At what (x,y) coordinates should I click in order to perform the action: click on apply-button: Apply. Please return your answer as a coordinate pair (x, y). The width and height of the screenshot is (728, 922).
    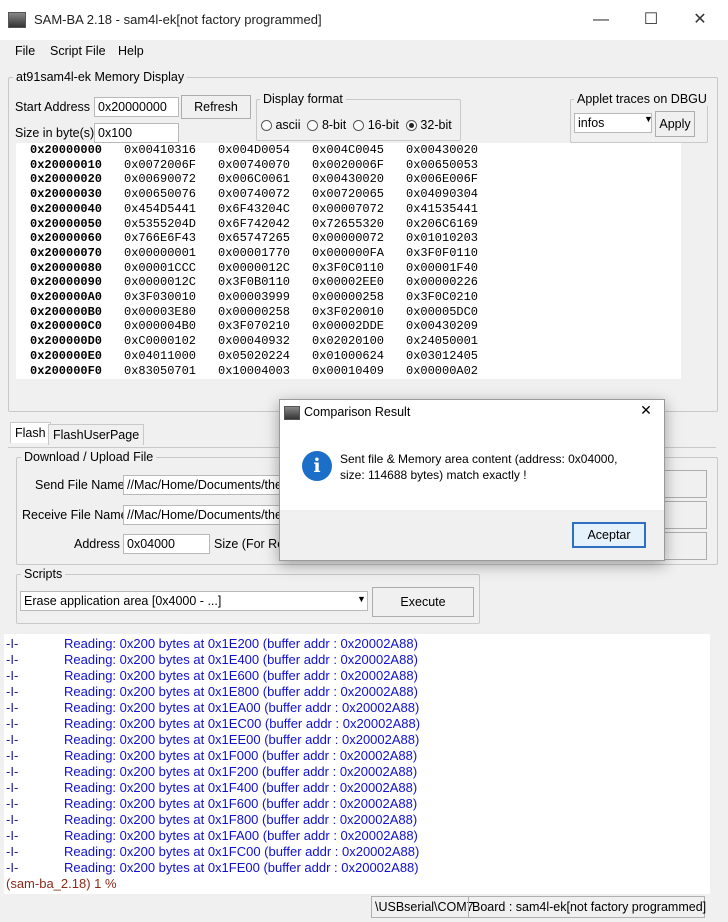
    Looking at the image, I should click on (675, 124).